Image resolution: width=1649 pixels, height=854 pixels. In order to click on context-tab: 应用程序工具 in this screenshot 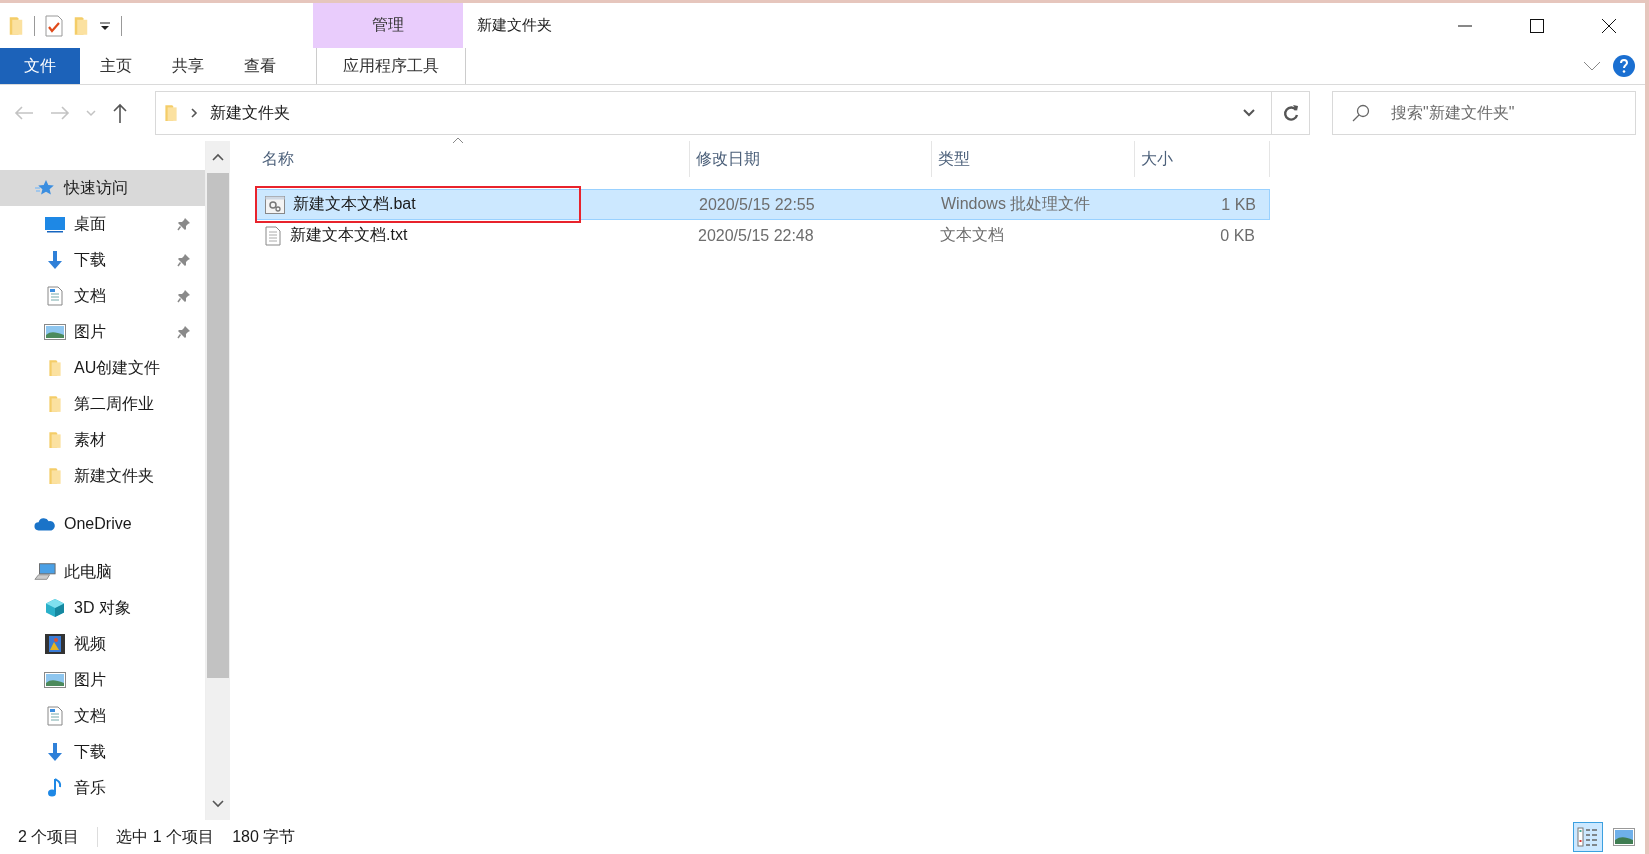, I will do `click(391, 66)`.